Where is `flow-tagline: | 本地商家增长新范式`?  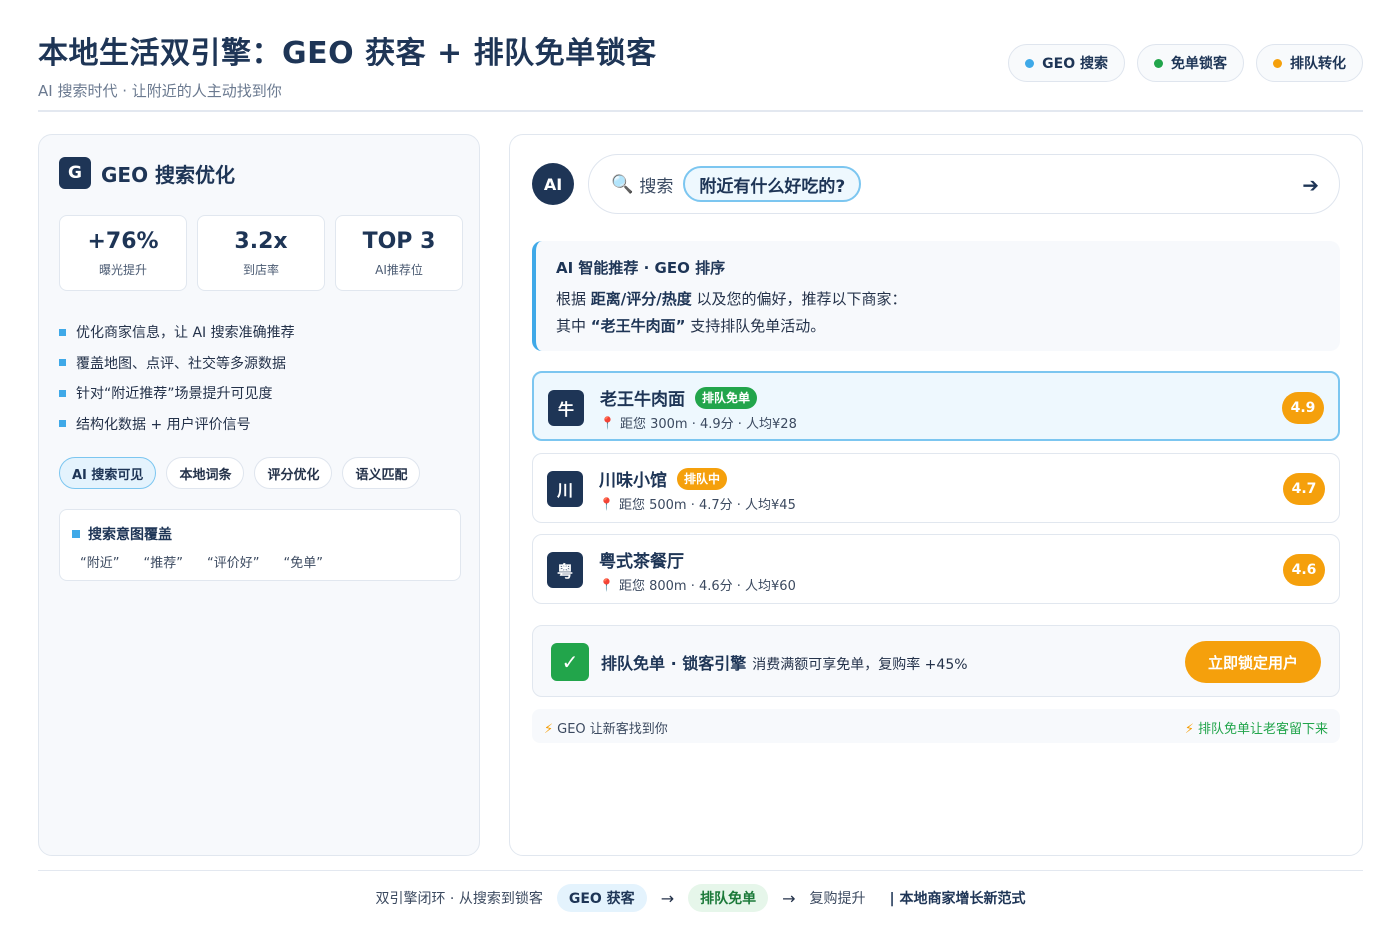 flow-tagline: | 本地商家增长新范式 is located at coordinates (957, 899).